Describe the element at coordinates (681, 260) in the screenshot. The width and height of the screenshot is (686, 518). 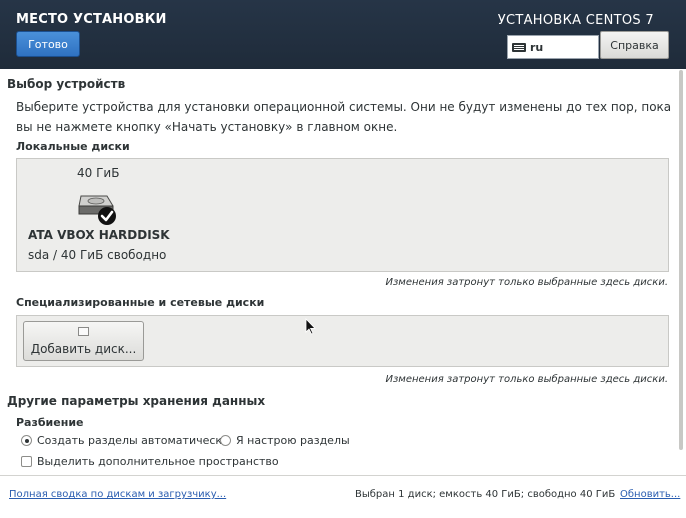
I see `scrollbar` at that location.